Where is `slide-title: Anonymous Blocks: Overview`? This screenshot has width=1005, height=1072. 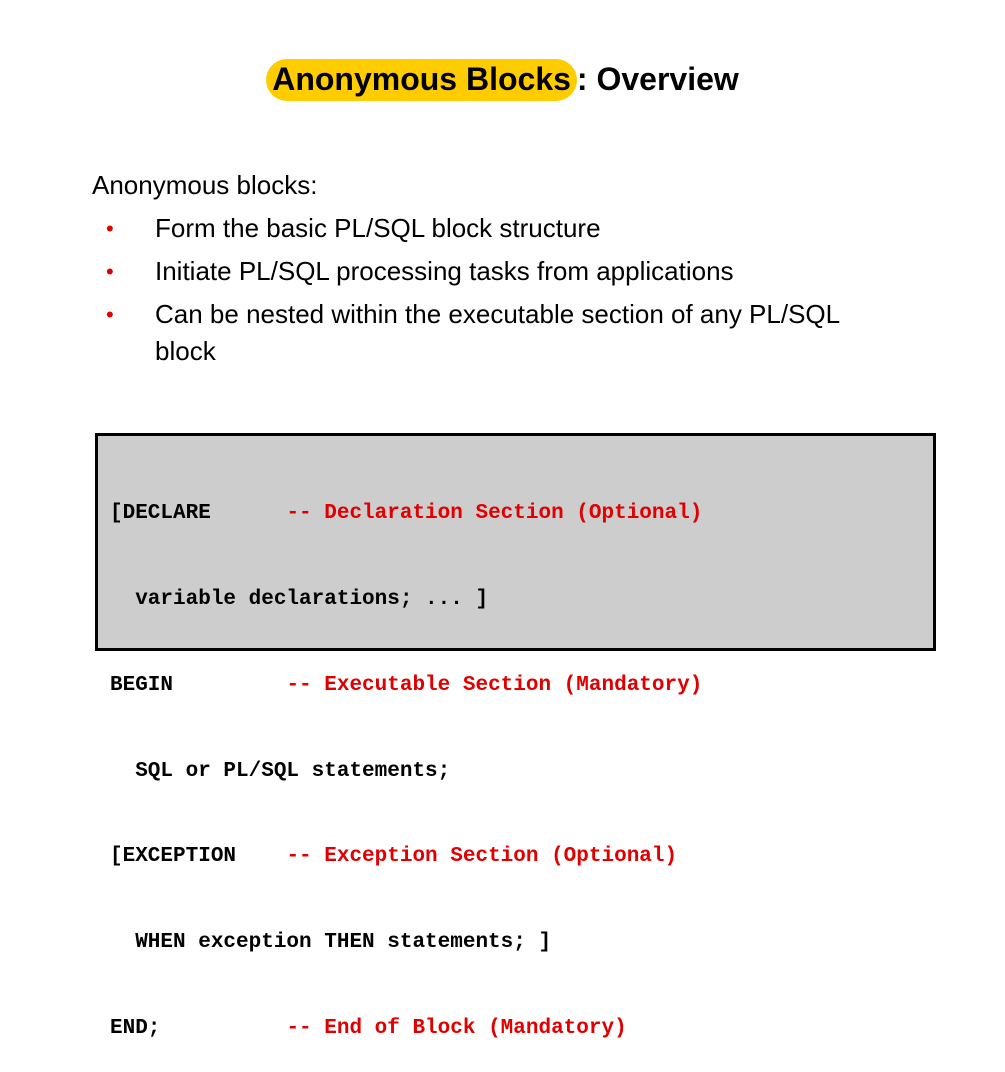 slide-title: Anonymous Blocks: Overview is located at coordinates (502, 79).